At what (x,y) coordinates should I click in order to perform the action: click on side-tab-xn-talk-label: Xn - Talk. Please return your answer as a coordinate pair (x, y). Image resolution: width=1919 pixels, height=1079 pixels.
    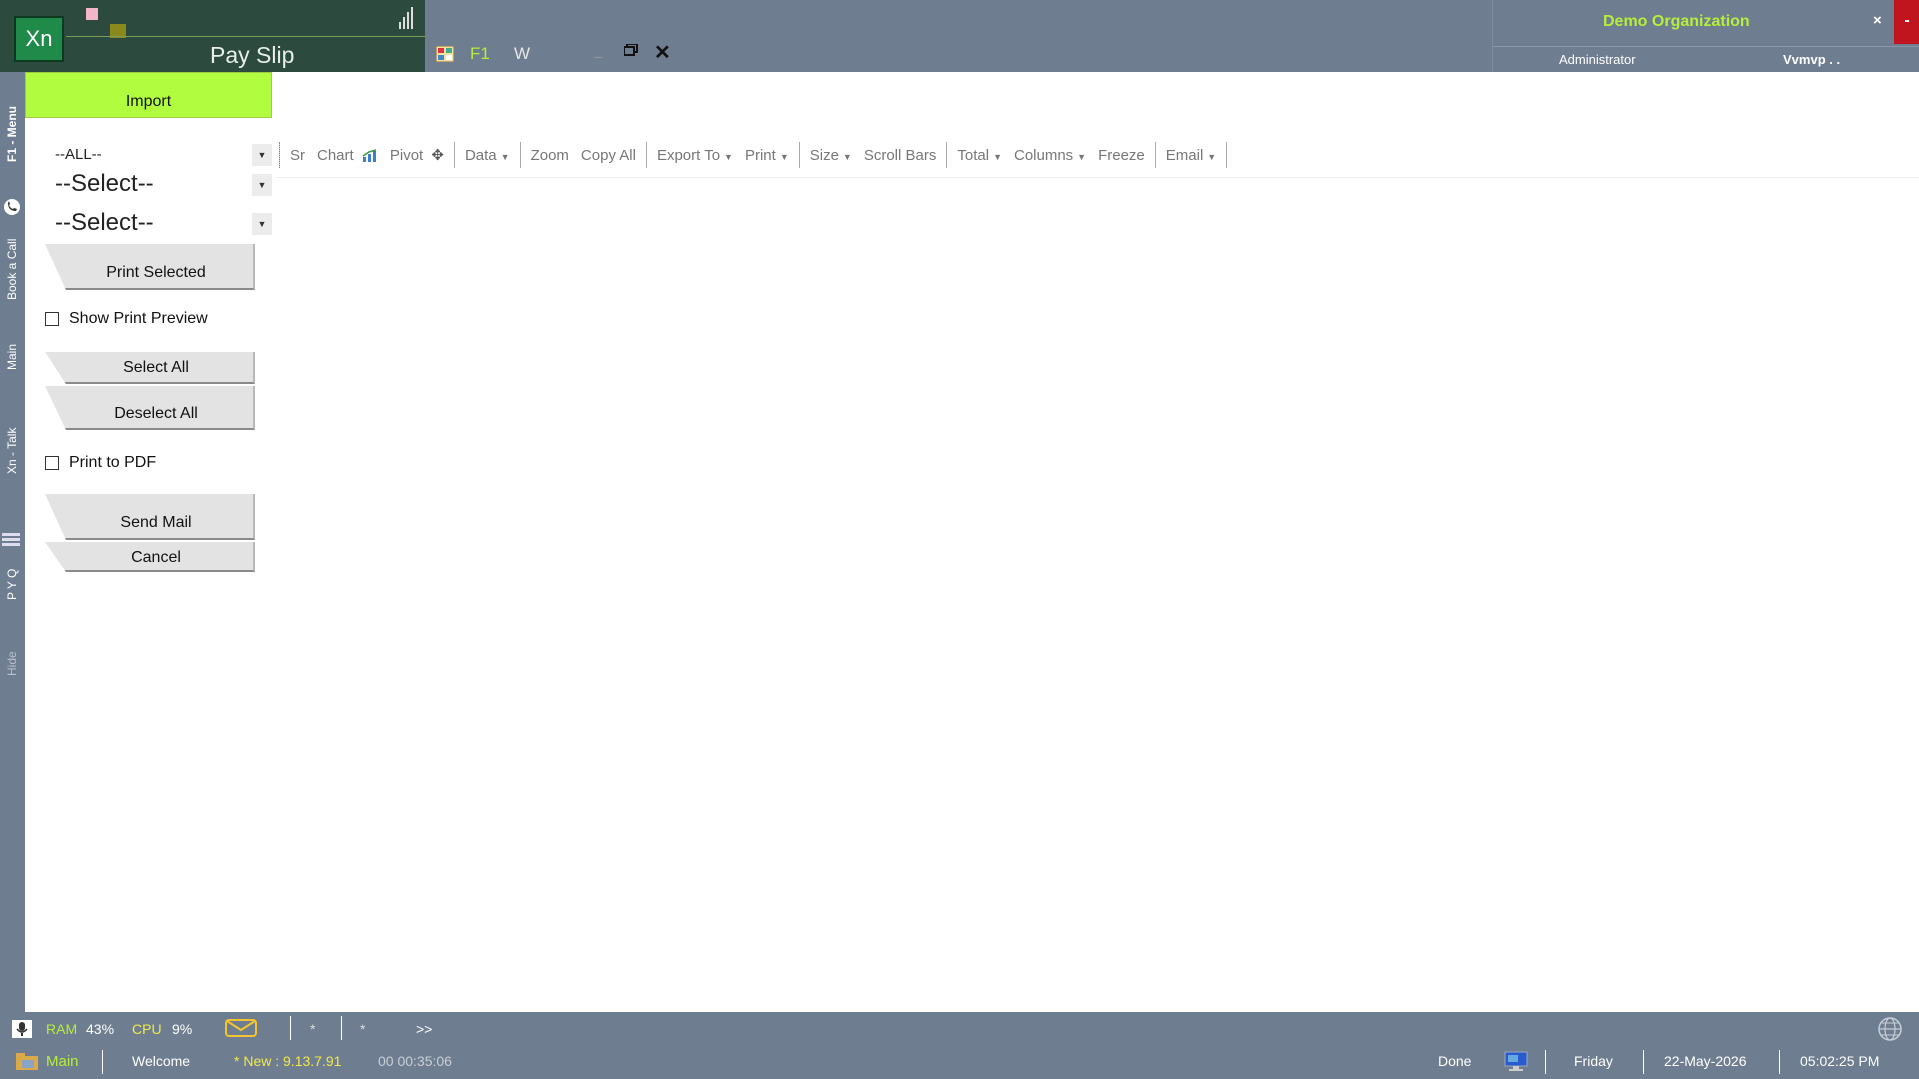
    Looking at the image, I should click on (12, 450).